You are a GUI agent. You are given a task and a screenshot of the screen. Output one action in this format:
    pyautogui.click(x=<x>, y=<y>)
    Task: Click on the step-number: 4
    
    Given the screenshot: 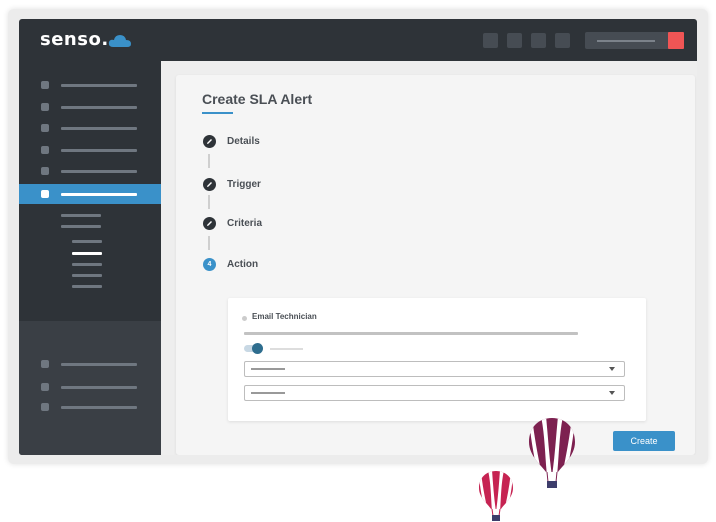 What is the action you would take?
    pyautogui.click(x=209, y=264)
    